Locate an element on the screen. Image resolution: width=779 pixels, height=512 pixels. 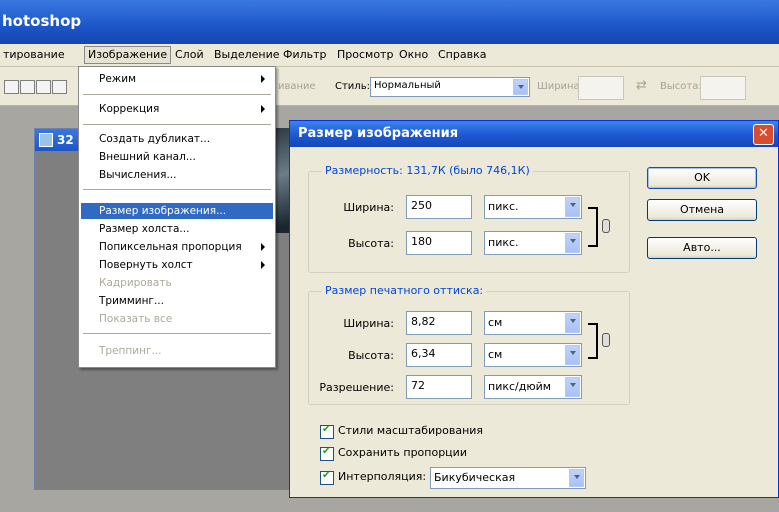
intersect-selection-icon is located at coordinates (59, 87).